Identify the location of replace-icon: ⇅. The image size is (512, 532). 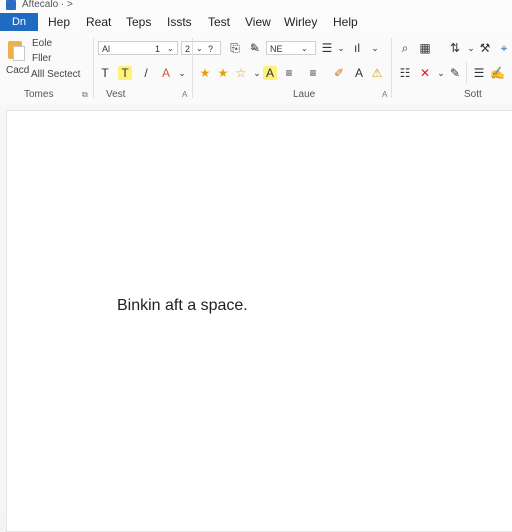
(455, 48).